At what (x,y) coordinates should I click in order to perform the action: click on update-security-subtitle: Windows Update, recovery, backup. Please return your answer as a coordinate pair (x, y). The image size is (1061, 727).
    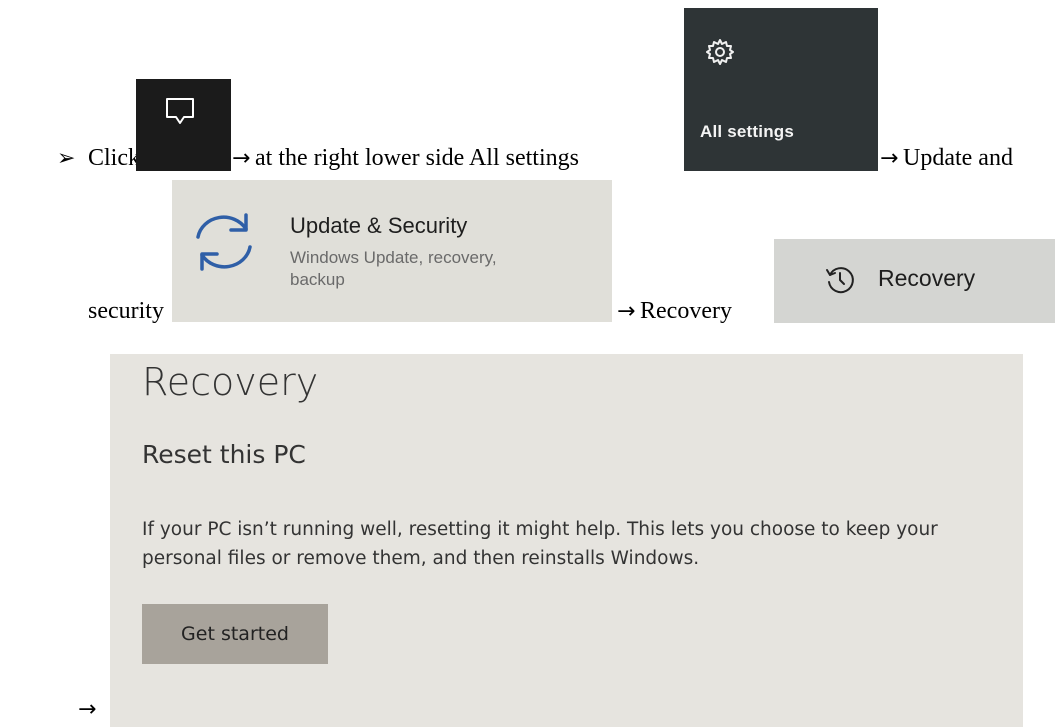
    Looking at the image, I should click on (393, 268).